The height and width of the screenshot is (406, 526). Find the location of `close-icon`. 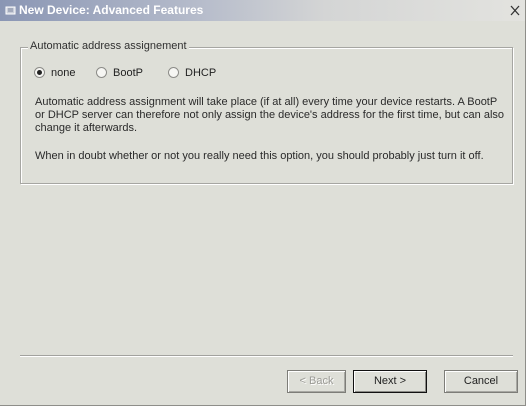

close-icon is located at coordinates (515, 10).